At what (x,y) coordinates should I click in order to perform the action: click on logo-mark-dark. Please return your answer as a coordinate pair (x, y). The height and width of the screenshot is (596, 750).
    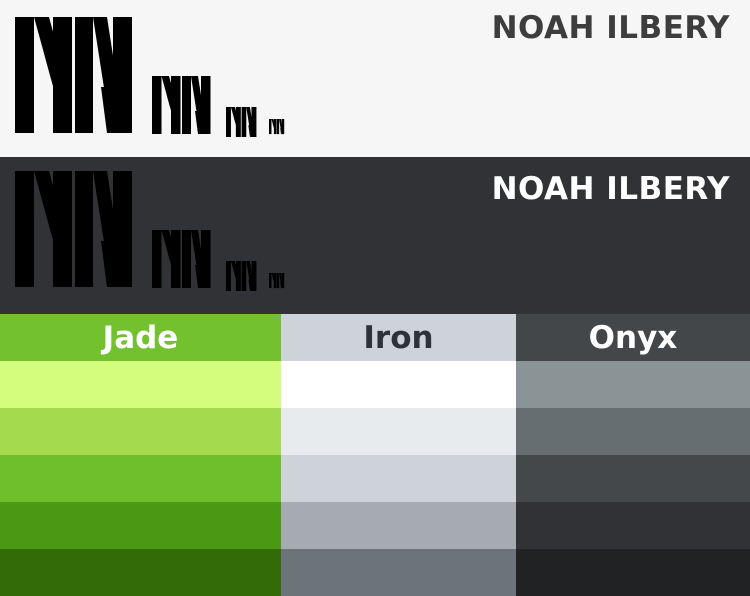
    Looking at the image, I should click on (150, 231).